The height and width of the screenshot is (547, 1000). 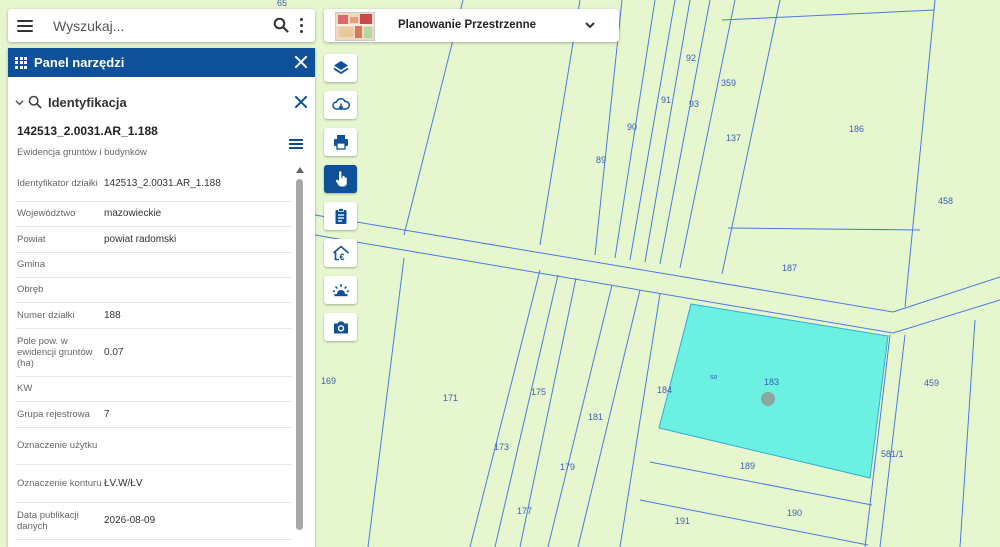 I want to click on camera-icon, so click(x=340, y=327).